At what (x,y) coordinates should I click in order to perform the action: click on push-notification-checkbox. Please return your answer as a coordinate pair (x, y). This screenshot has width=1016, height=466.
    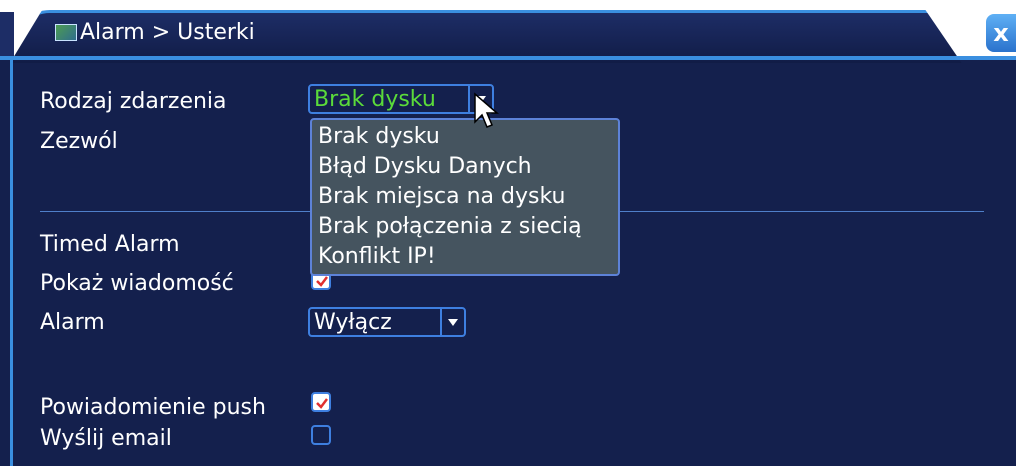
    Looking at the image, I should click on (321, 402).